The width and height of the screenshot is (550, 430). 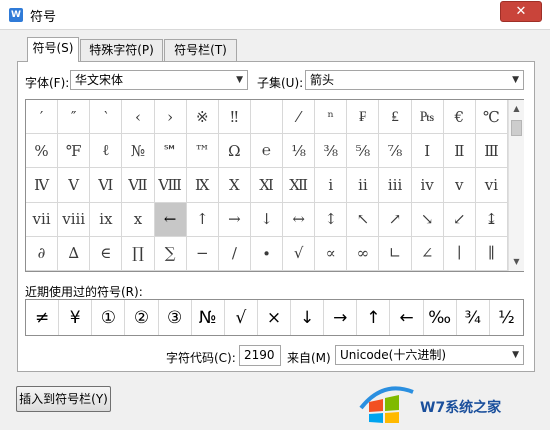 What do you see at coordinates (202, 151) in the screenshot?
I see `symbol-cell: ™` at bounding box center [202, 151].